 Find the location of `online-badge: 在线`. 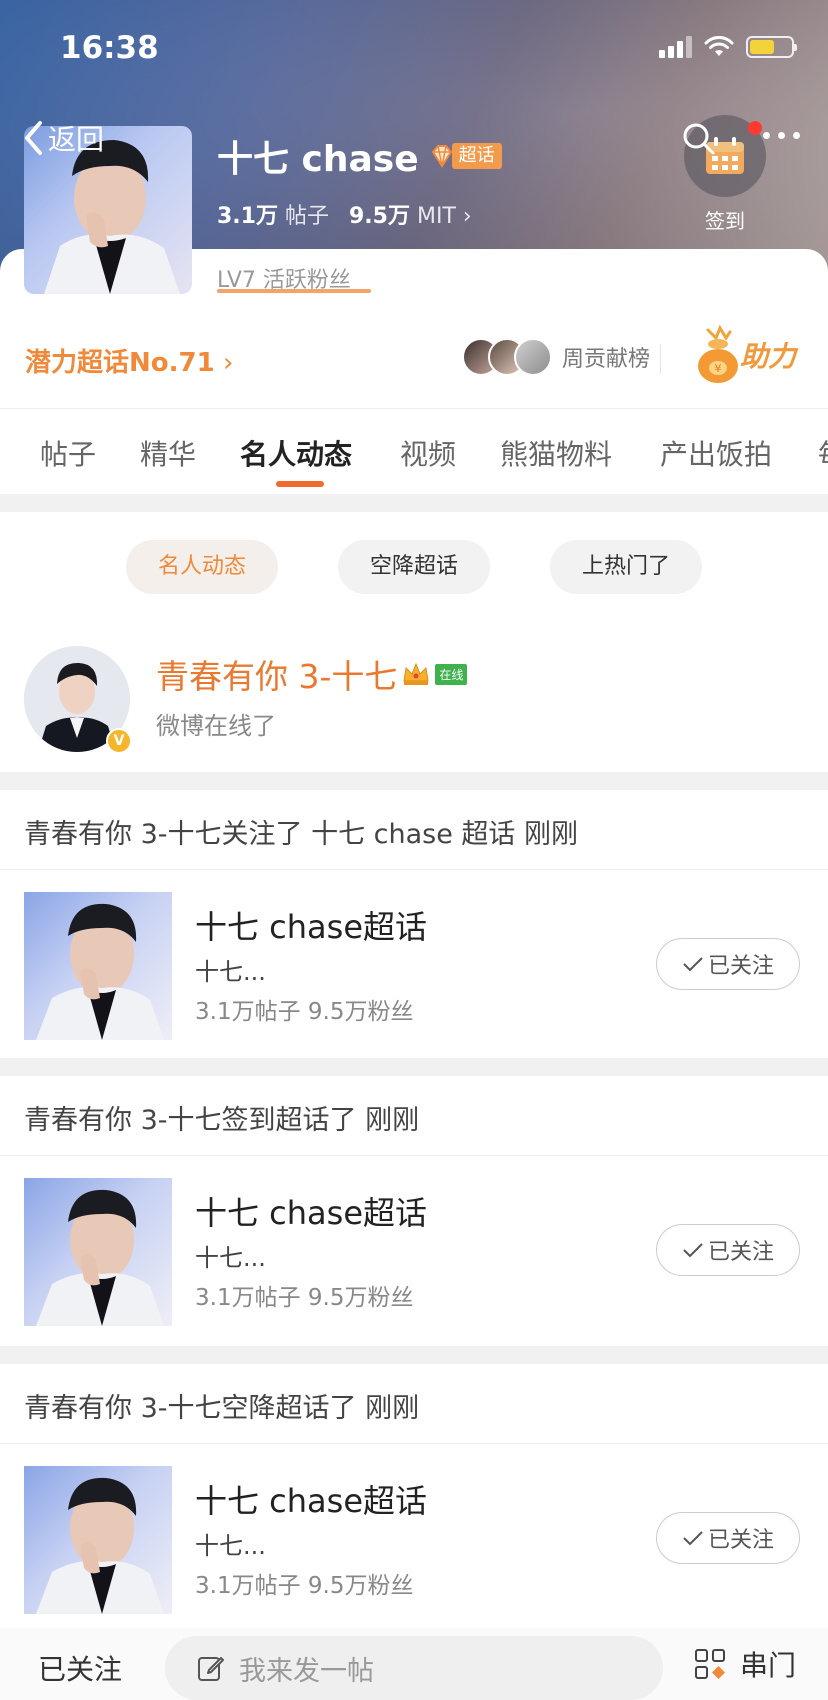

online-badge: 在线 is located at coordinates (451, 674).